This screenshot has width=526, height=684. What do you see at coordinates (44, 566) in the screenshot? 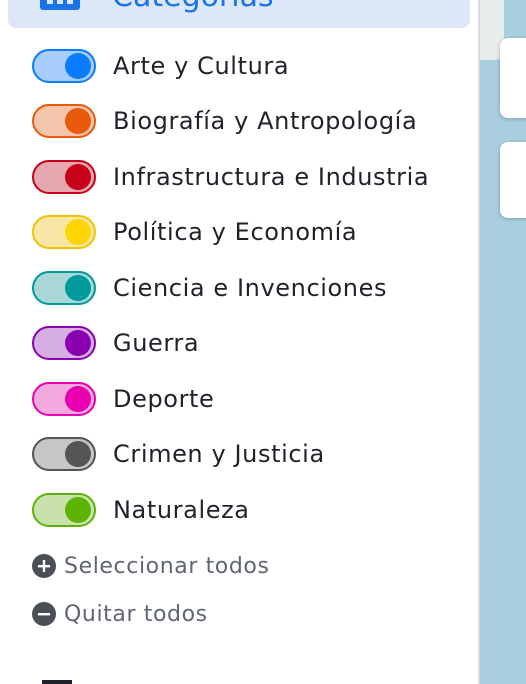
I see `plus-circle-icon` at bounding box center [44, 566].